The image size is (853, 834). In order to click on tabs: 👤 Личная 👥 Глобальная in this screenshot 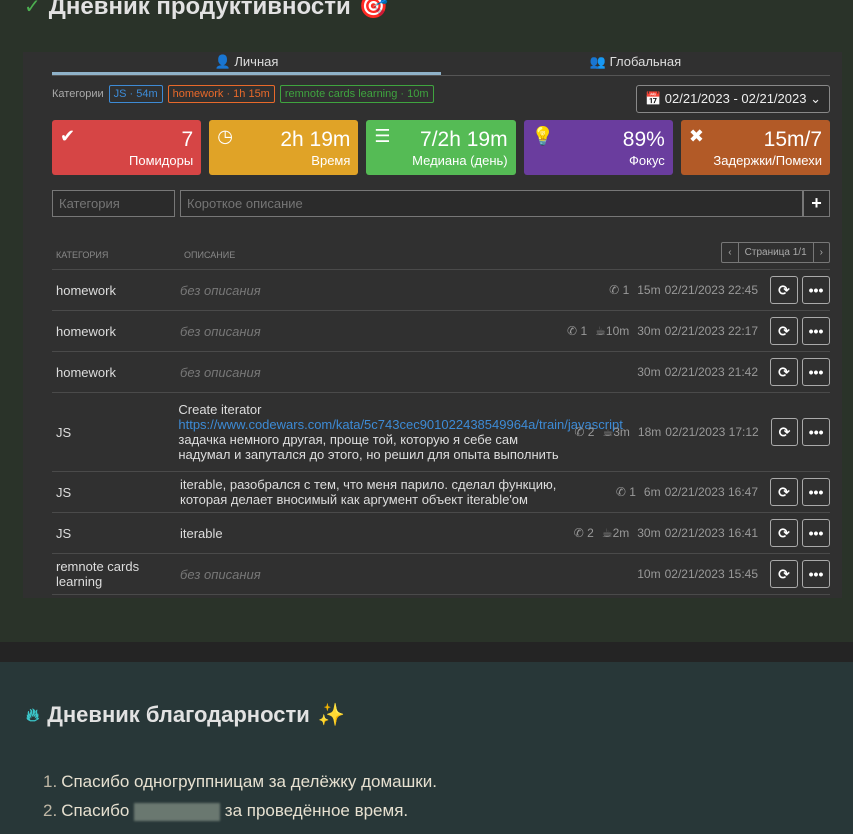, I will do `click(441, 64)`.